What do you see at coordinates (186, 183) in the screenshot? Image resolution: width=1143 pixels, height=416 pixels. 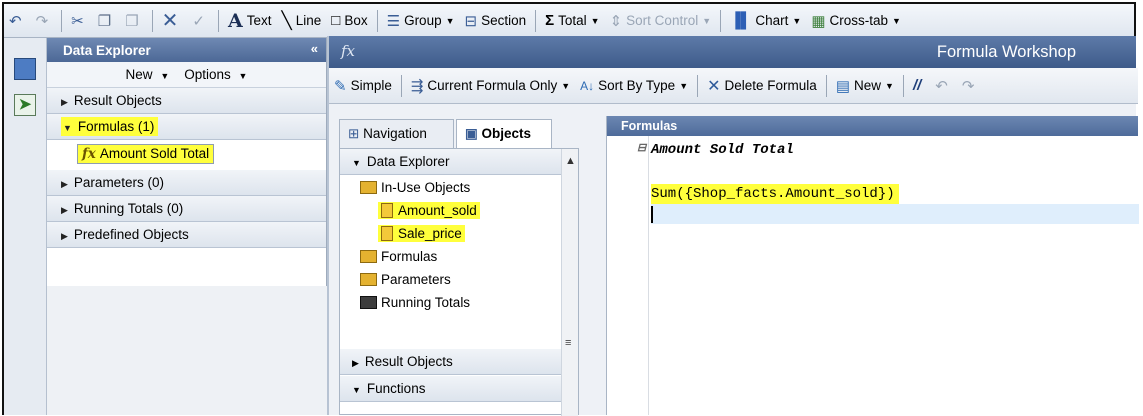 I see `section-parameters: ▶ Parameters (0)` at bounding box center [186, 183].